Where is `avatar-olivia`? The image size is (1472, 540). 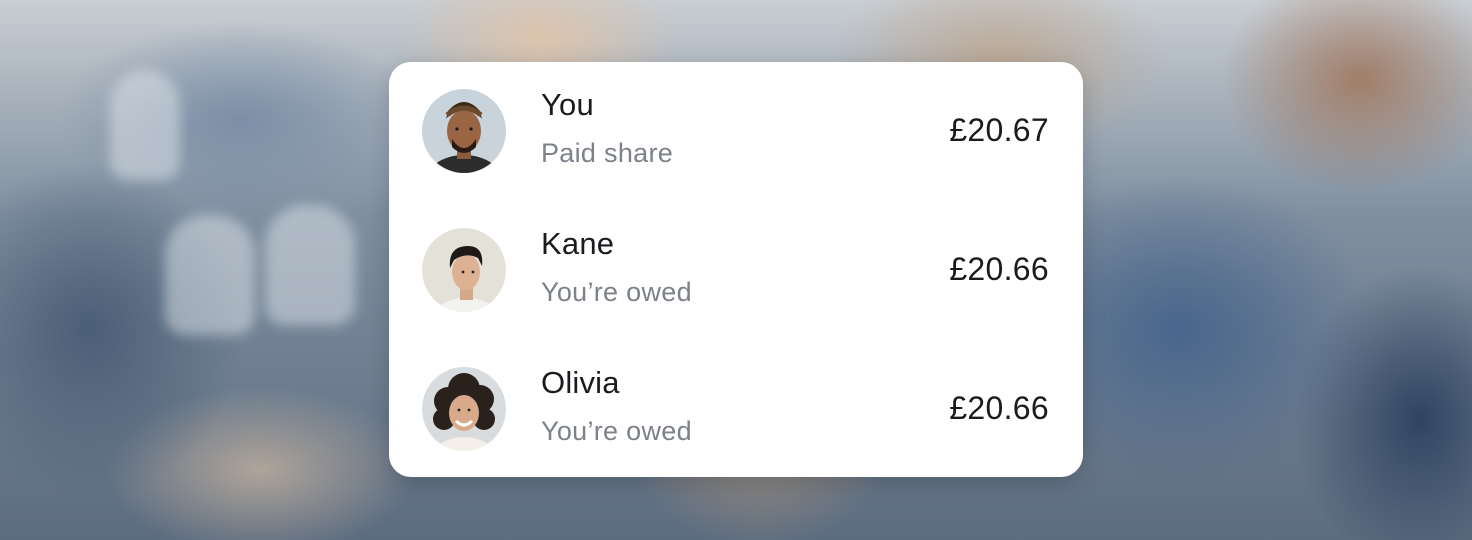 avatar-olivia is located at coordinates (464, 409).